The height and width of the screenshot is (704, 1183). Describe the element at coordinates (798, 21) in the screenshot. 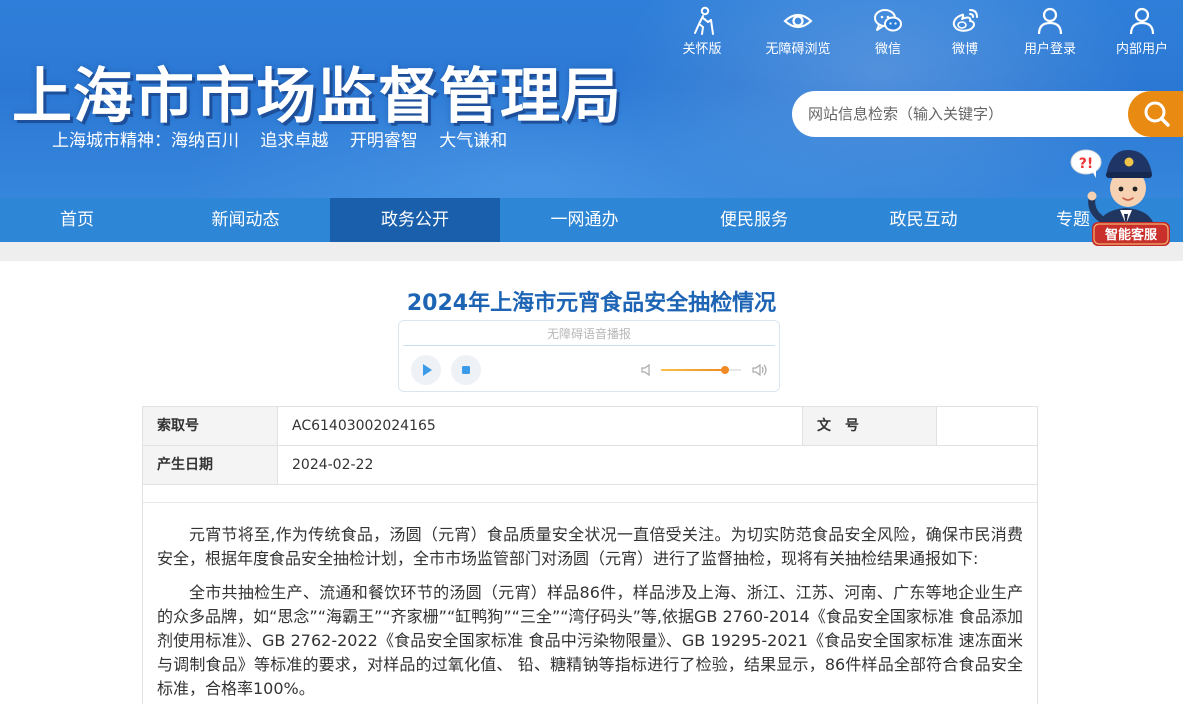

I see `eye-icon` at that location.